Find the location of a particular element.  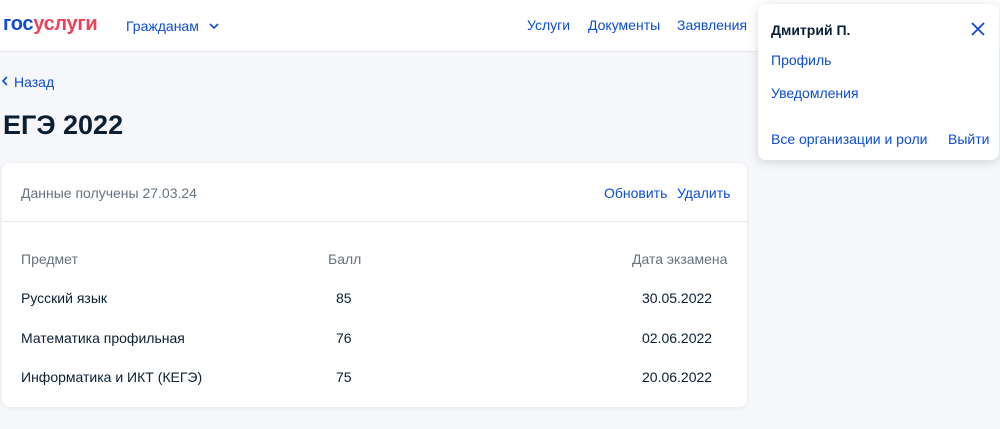

chevron-down-icon is located at coordinates (214, 25).